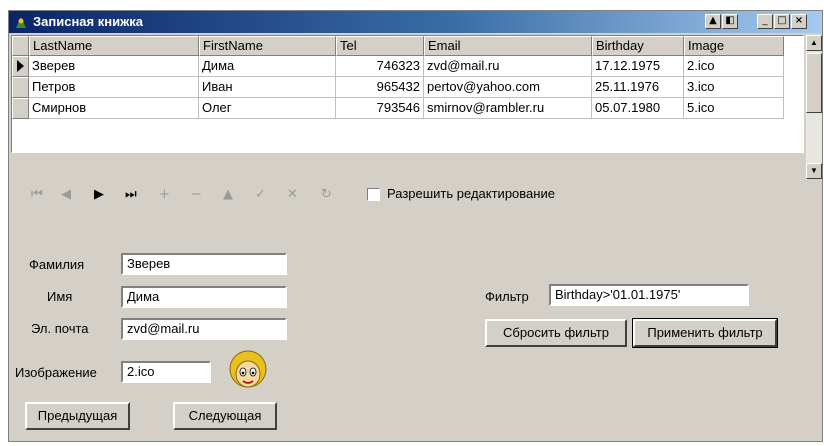 The width and height of the screenshot is (824, 446). I want to click on lastname-label: Фамилия, so click(57, 264).